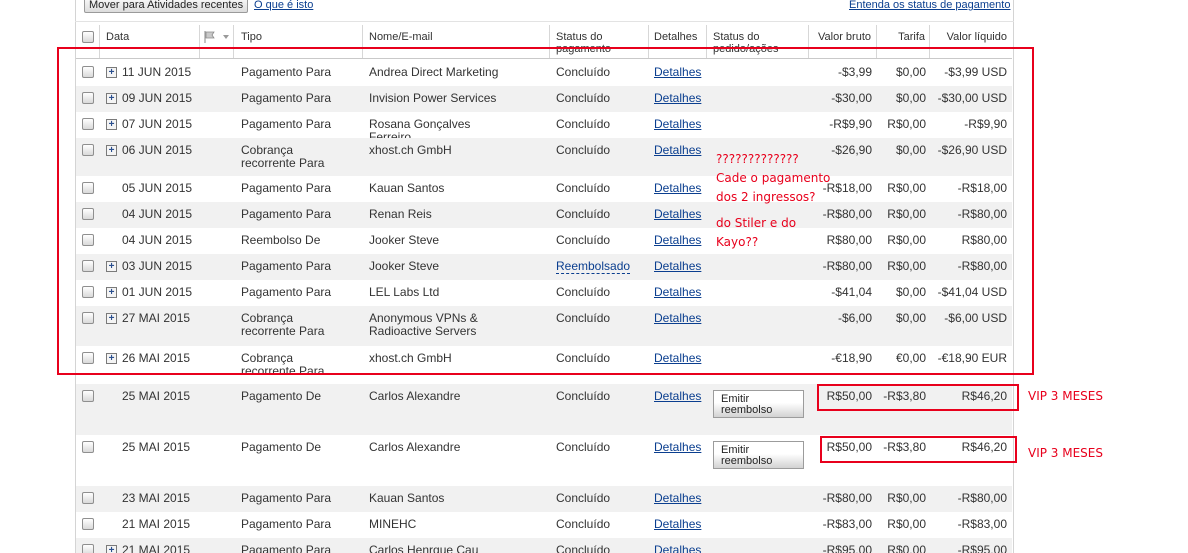  What do you see at coordinates (407, 498) in the screenshot?
I see `row-name: Kauan Santos` at bounding box center [407, 498].